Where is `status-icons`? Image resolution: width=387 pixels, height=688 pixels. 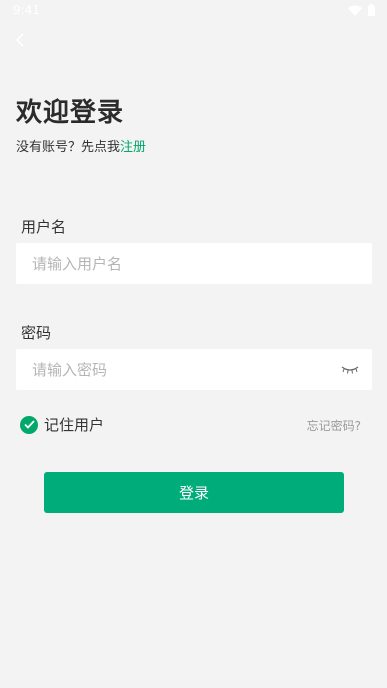
status-icons is located at coordinates (361, 10).